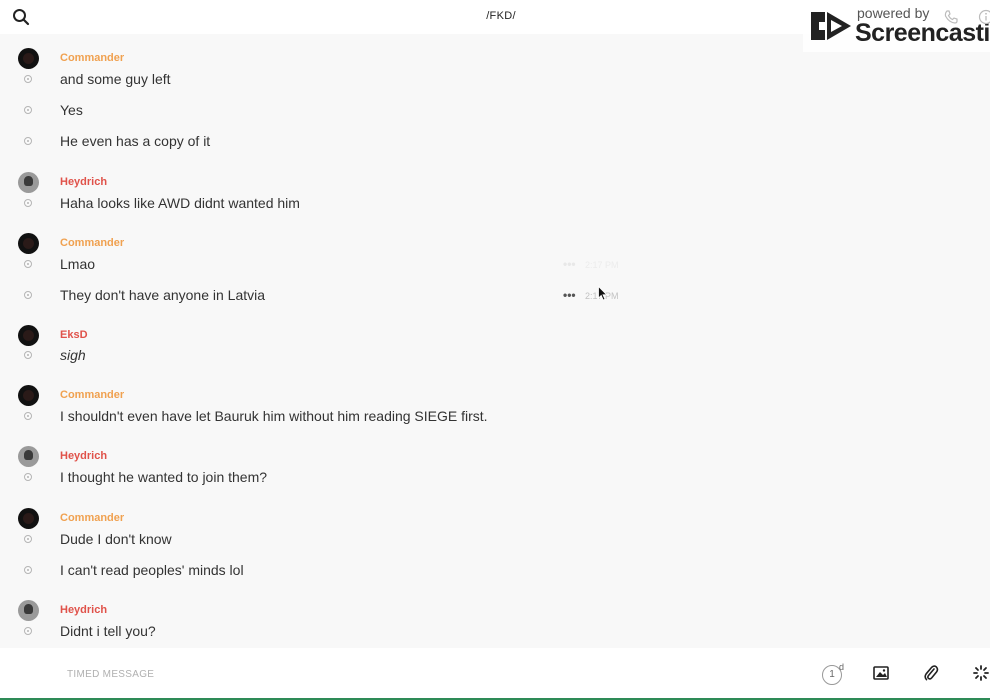 This screenshot has width=990, height=700. What do you see at coordinates (495, 26) in the screenshot?
I see `chat-header: /FKD/ powered by Screencastify` at bounding box center [495, 26].